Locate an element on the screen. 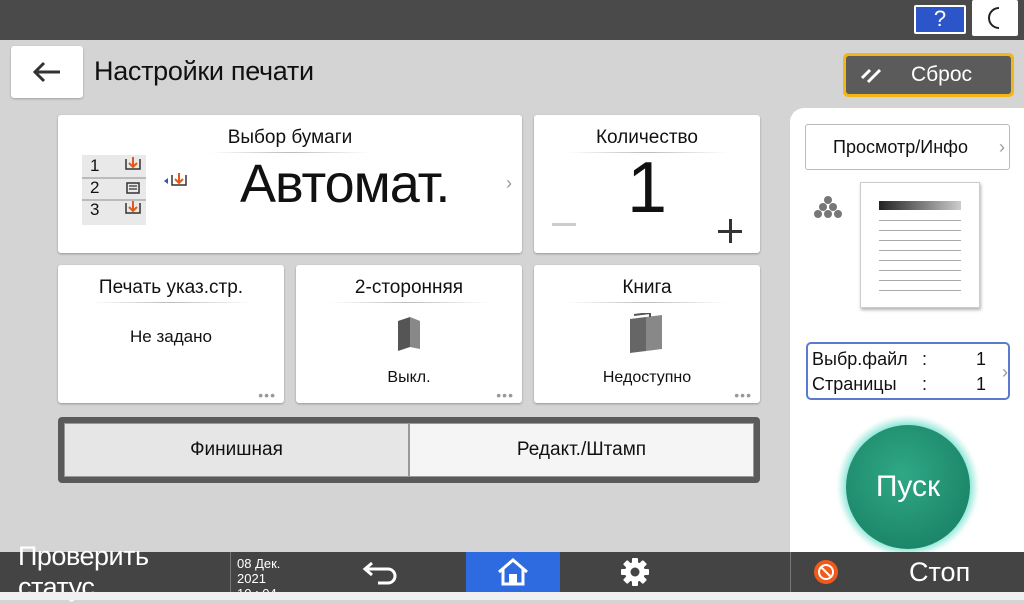  home-button is located at coordinates (513, 572).